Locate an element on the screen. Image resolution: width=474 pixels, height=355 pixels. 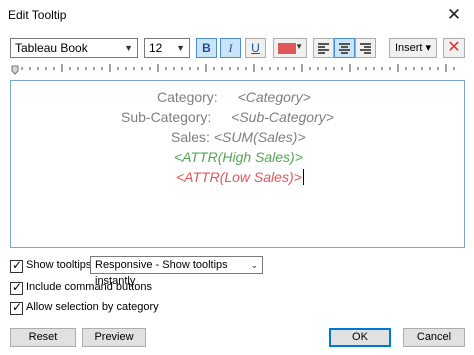
align-center-button is located at coordinates (344, 48).